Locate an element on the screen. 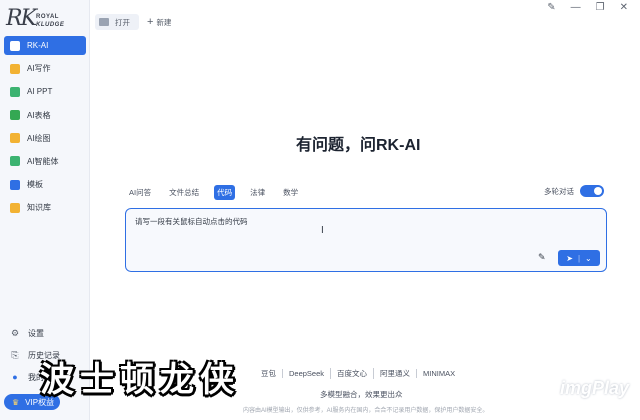 The image size is (640, 420). mode-chip: 文件总结 is located at coordinates (184, 192).